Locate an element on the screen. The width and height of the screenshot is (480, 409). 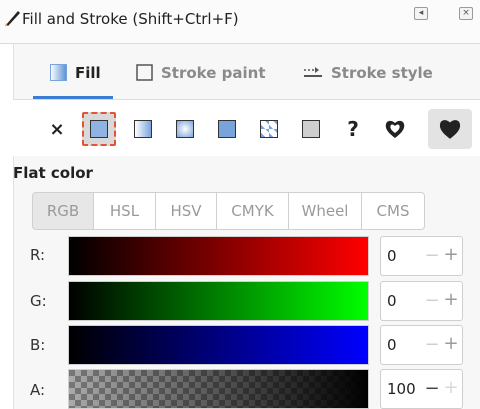
green-spinbox: 0 − + is located at coordinates (421, 301).